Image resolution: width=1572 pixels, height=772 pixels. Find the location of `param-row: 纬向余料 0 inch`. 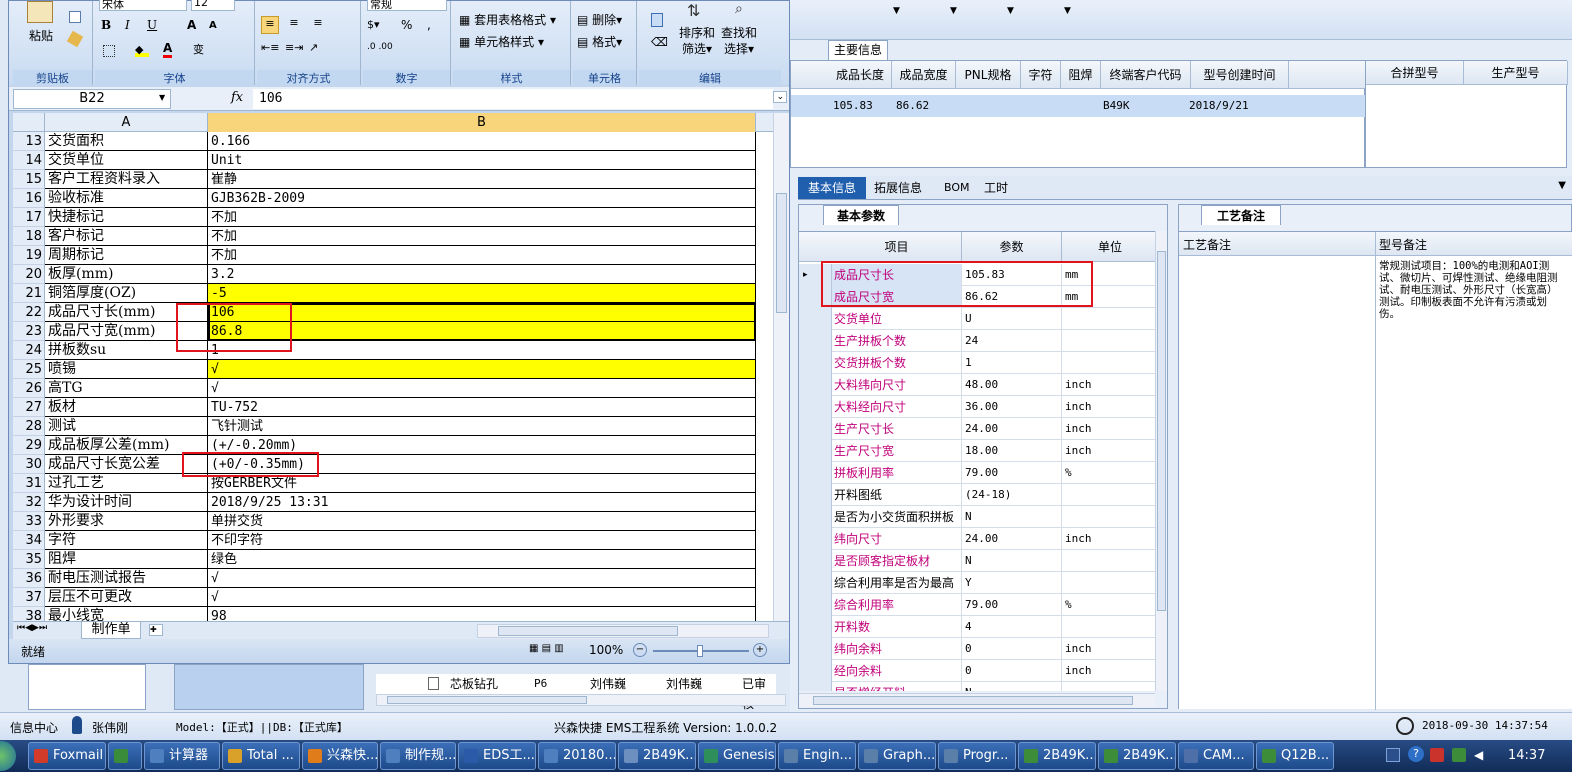

param-row: 纬向余料 0 inch is located at coordinates (979, 649).